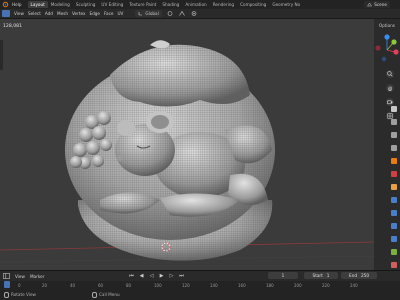 This screenshot has width=400, height=300. Describe the element at coordinates (120, 13) in the screenshot. I see `menu-uv: UV` at that location.